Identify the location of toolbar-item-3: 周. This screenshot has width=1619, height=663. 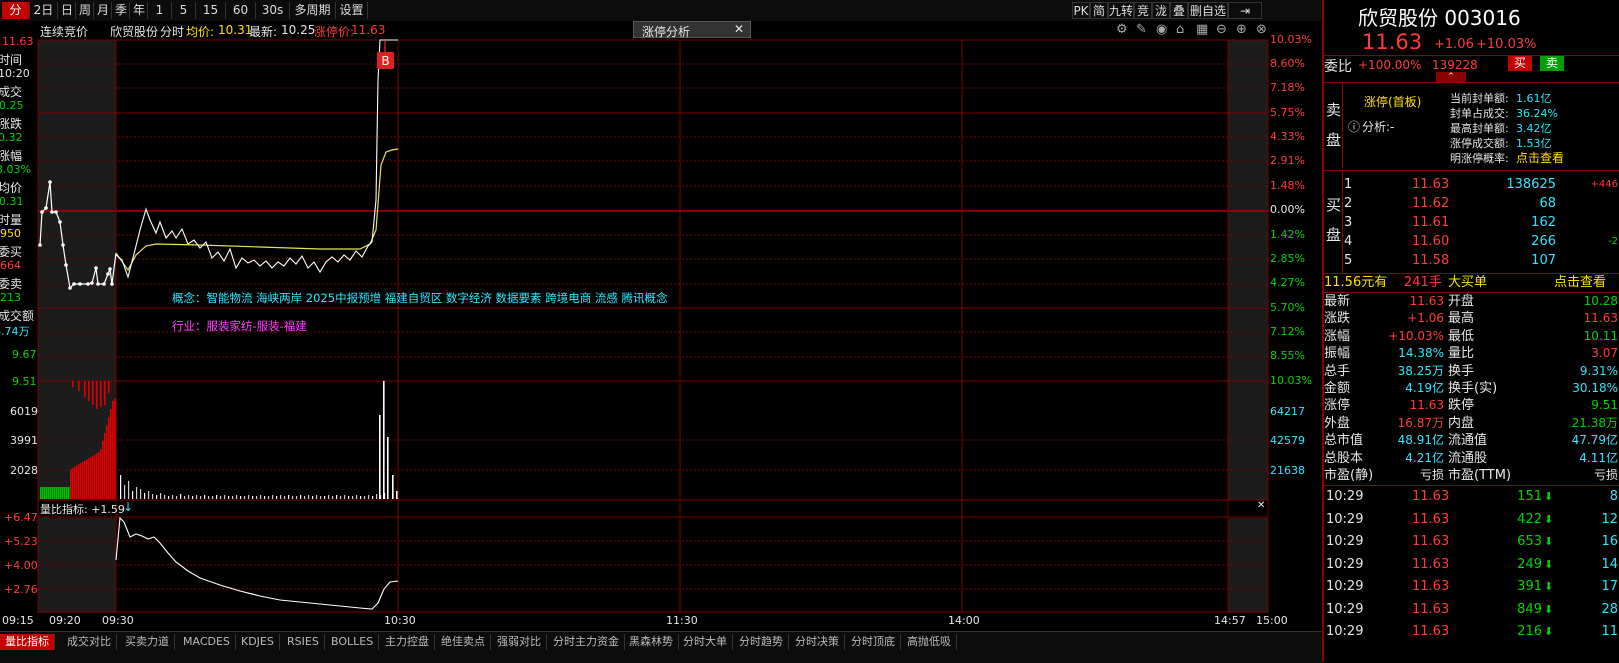
(85, 10).